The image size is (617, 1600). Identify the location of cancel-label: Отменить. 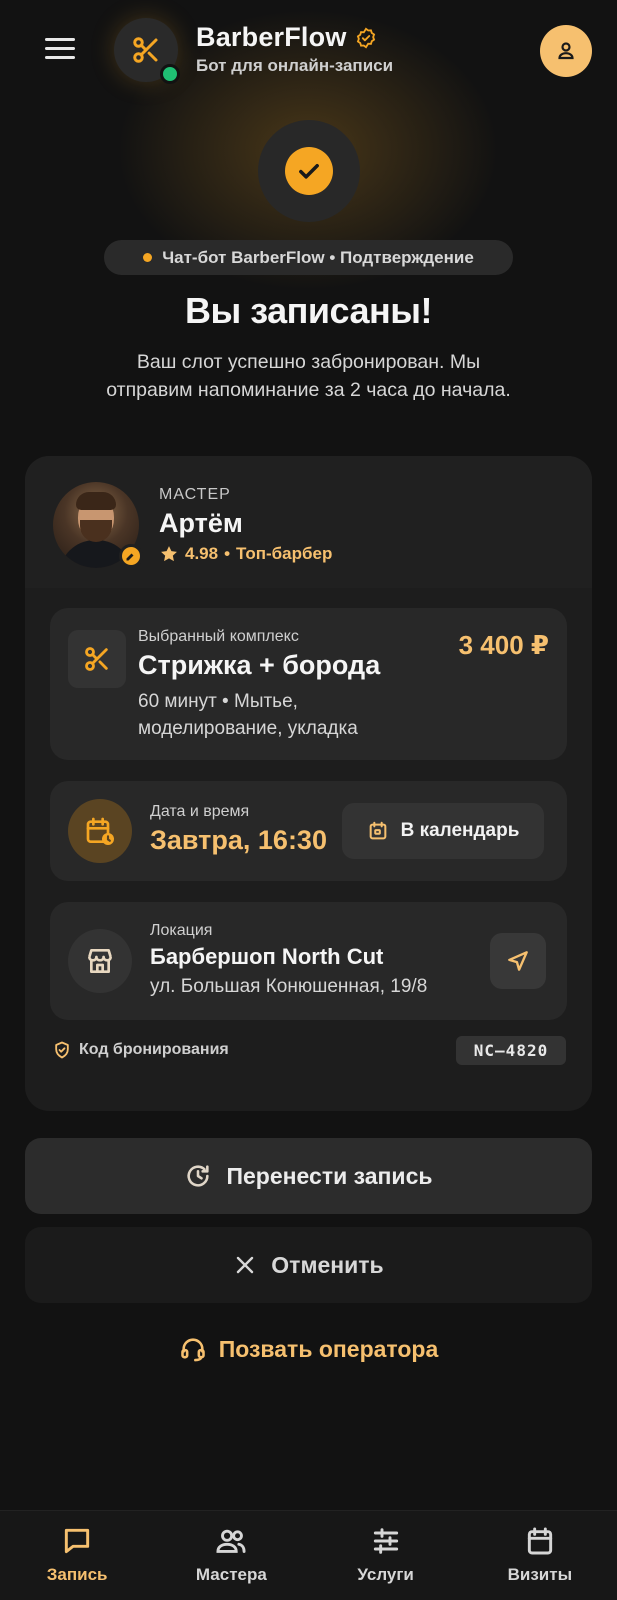
(327, 1264).